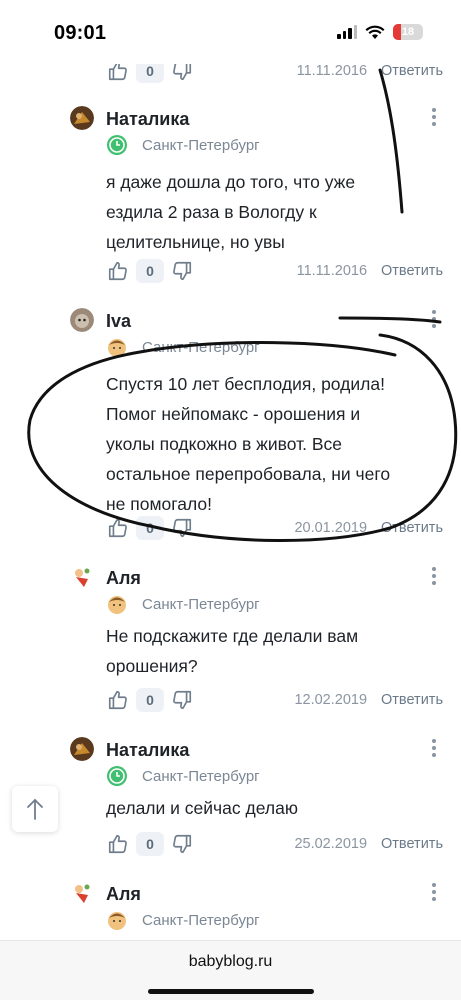 The height and width of the screenshot is (1000, 461). What do you see at coordinates (230, 32) in the screenshot?
I see `status-bar: 09:01 18` at bounding box center [230, 32].